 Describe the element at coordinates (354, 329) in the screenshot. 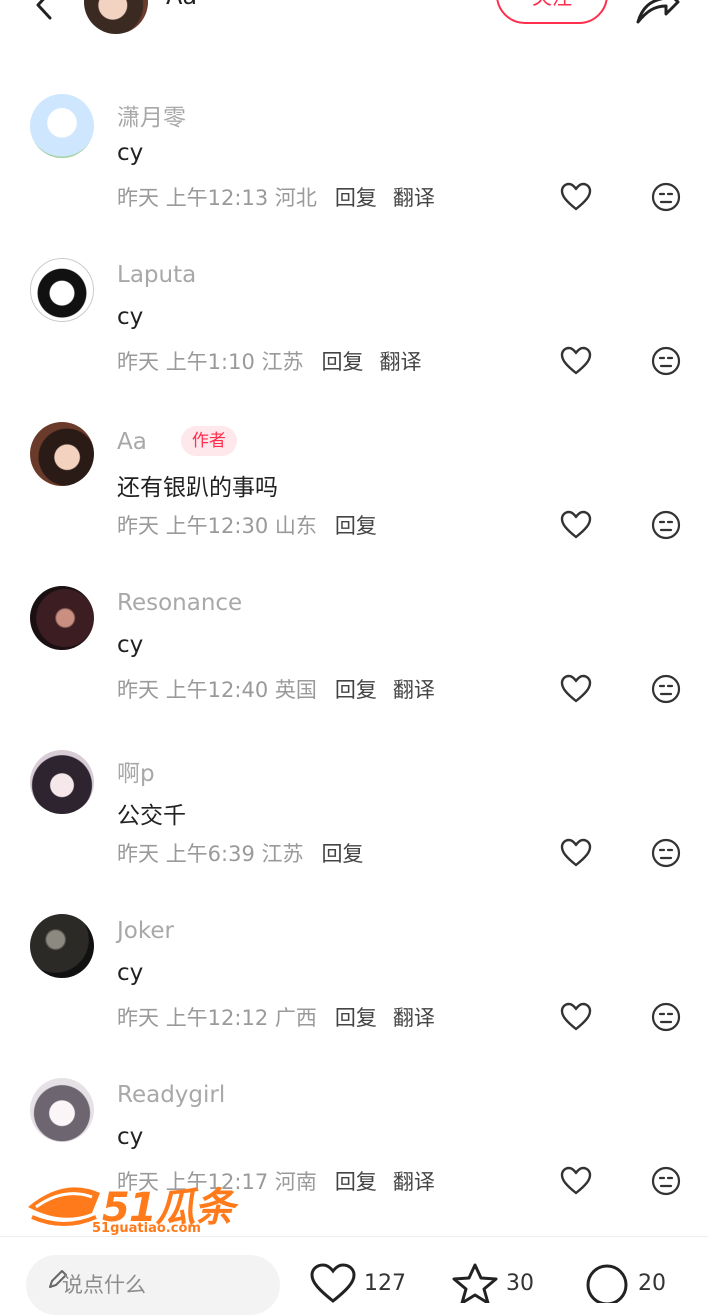

I see `comment-item: Laputa cy 昨天 上午1:10 江苏 回复 翻译` at that location.